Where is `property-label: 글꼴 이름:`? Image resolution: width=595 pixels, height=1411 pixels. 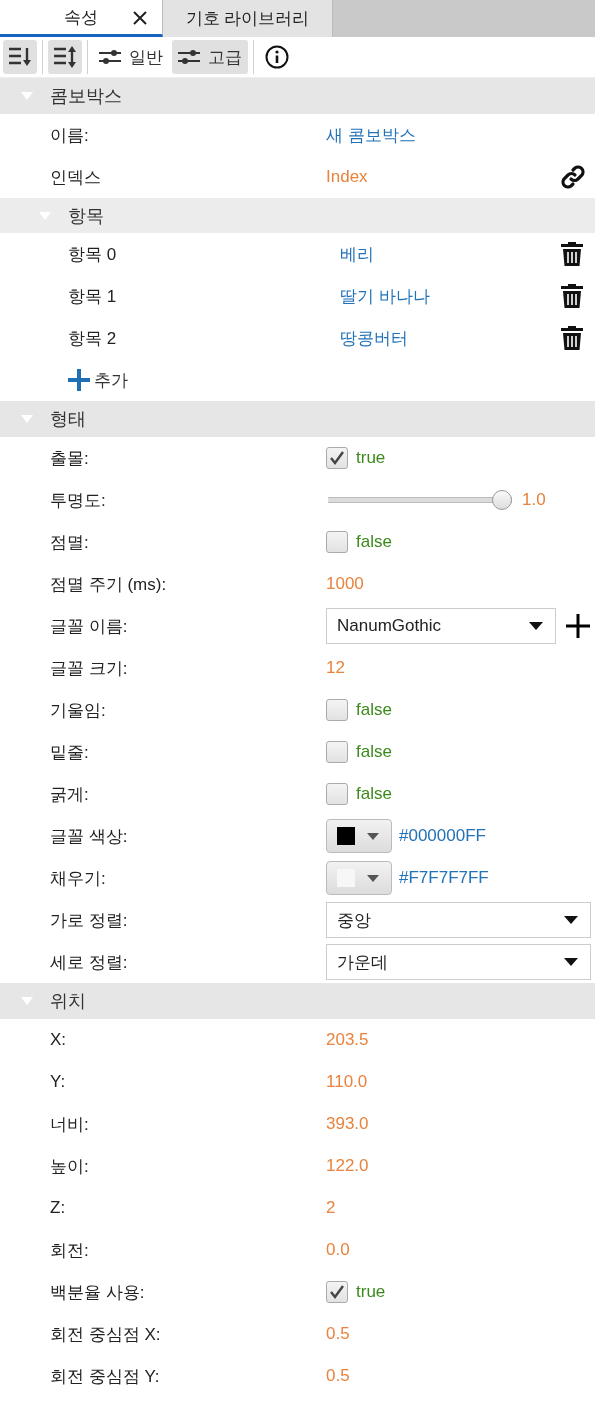
property-label: 글꼴 이름: is located at coordinates (89, 626).